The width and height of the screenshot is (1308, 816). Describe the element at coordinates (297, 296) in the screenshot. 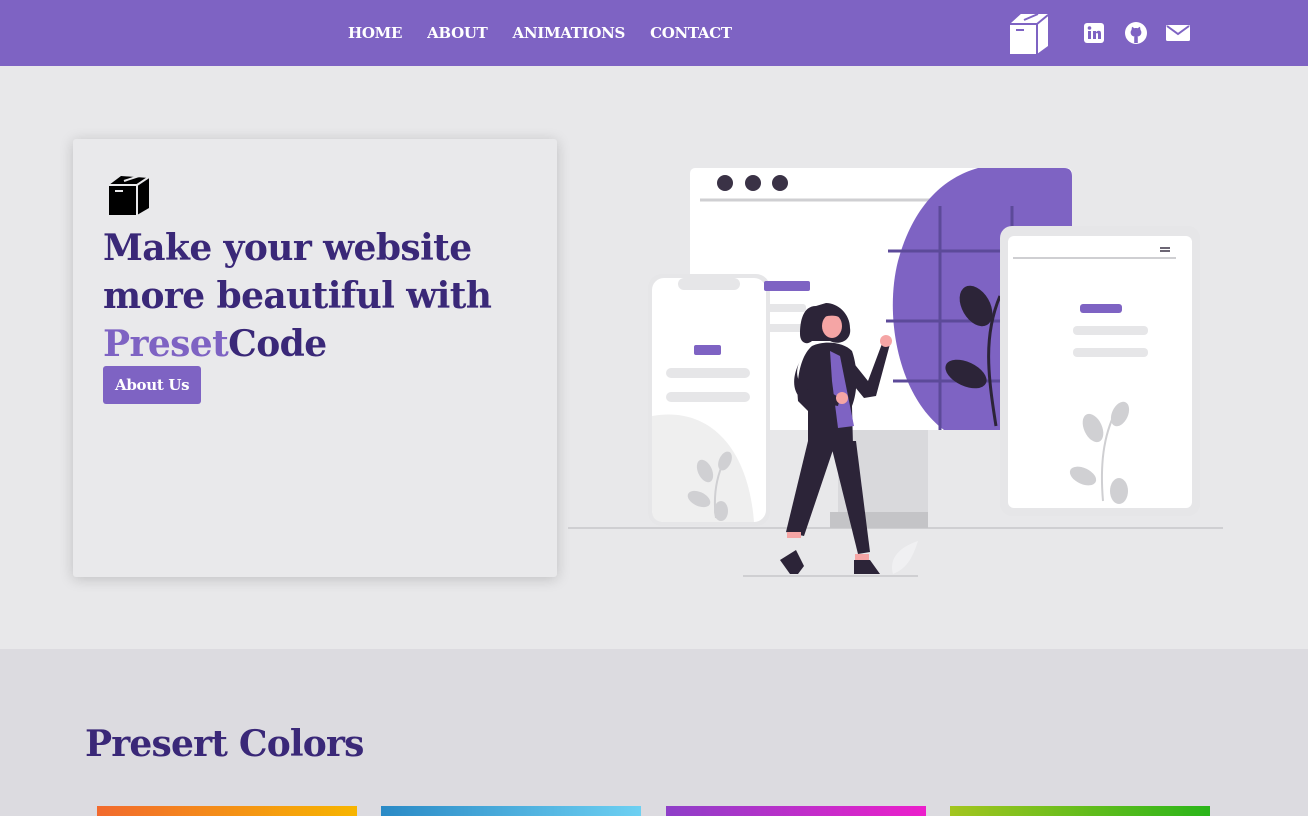

I see `hero-title-line-2: more beautiful with` at that location.